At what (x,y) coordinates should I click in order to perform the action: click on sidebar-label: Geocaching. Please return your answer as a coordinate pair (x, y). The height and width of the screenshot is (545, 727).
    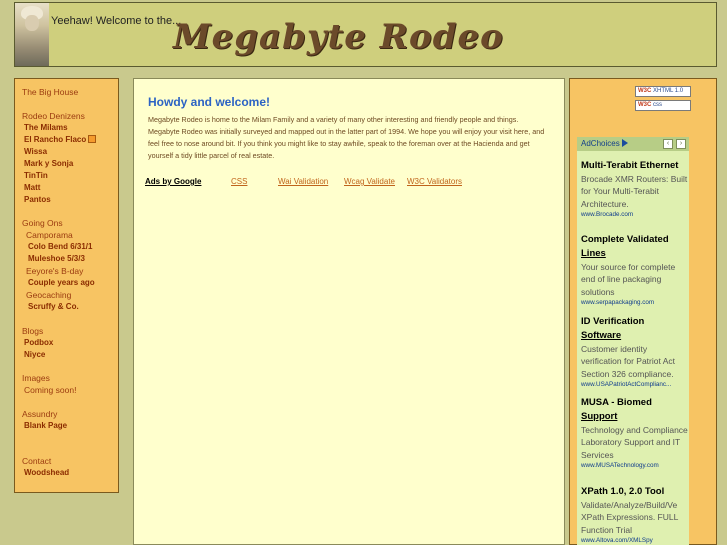
    Looking at the image, I should click on (49, 295).